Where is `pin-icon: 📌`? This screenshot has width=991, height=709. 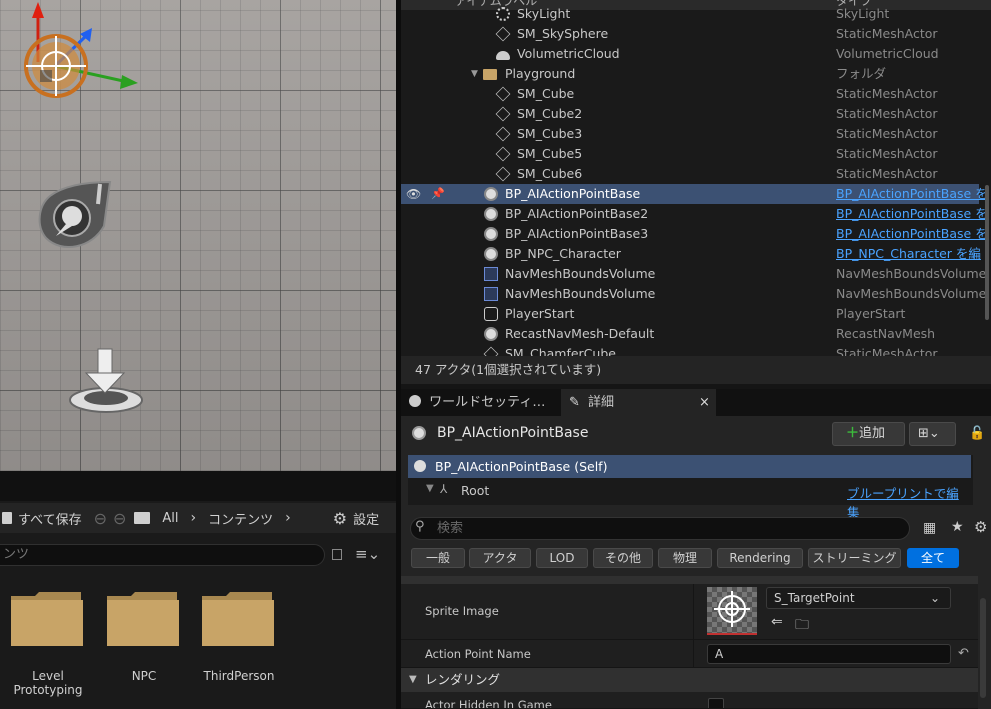
pin-icon: 📌 is located at coordinates (438, 194).